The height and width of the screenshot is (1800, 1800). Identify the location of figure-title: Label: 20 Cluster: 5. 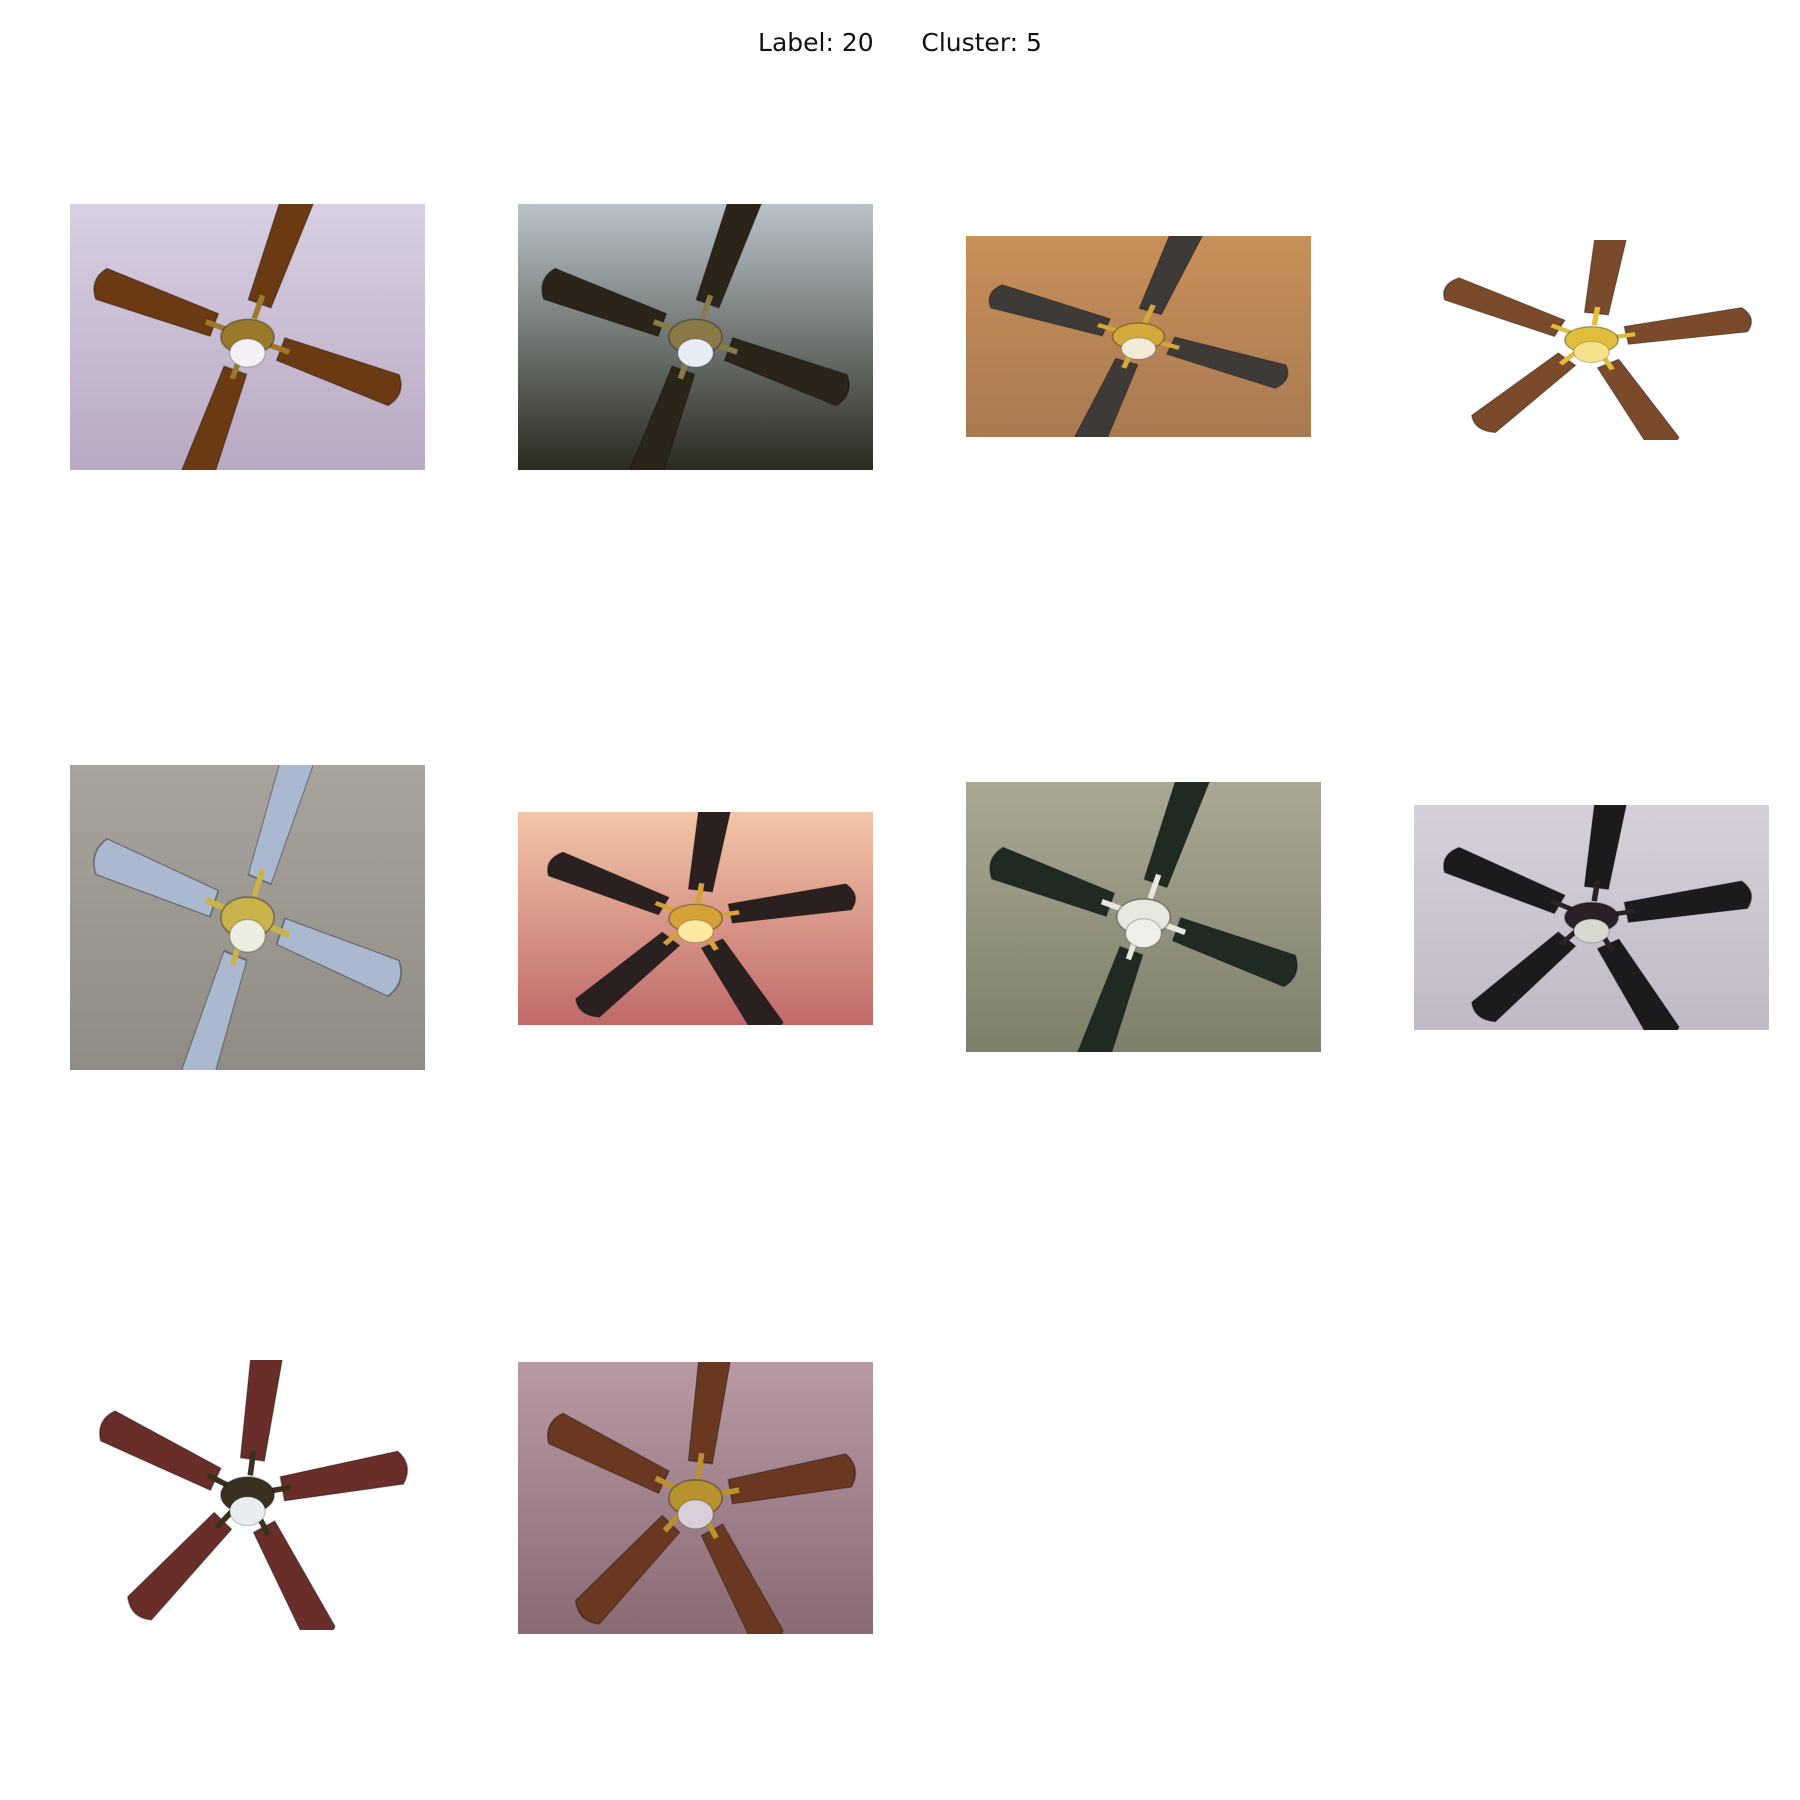
(900, 42).